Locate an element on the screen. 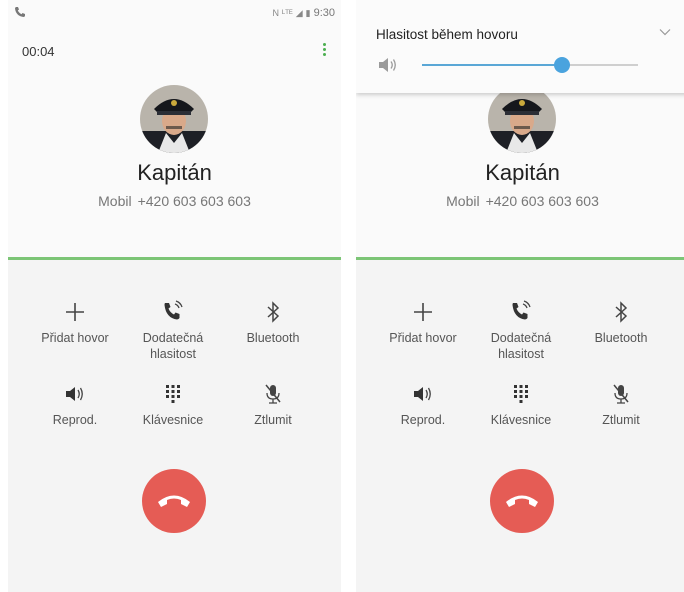 The image size is (684, 592). battery-icon: ▮ is located at coordinates (308, 12).